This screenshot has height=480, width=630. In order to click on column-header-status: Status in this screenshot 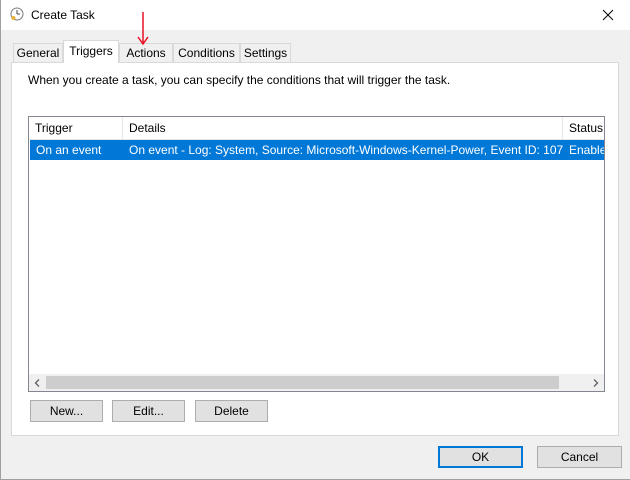, I will do `click(583, 128)`.